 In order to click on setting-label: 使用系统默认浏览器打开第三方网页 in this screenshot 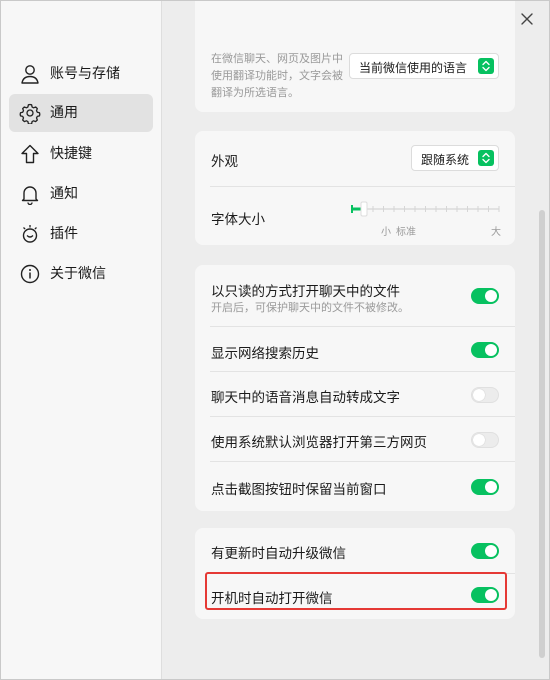, I will do `click(319, 443)`.